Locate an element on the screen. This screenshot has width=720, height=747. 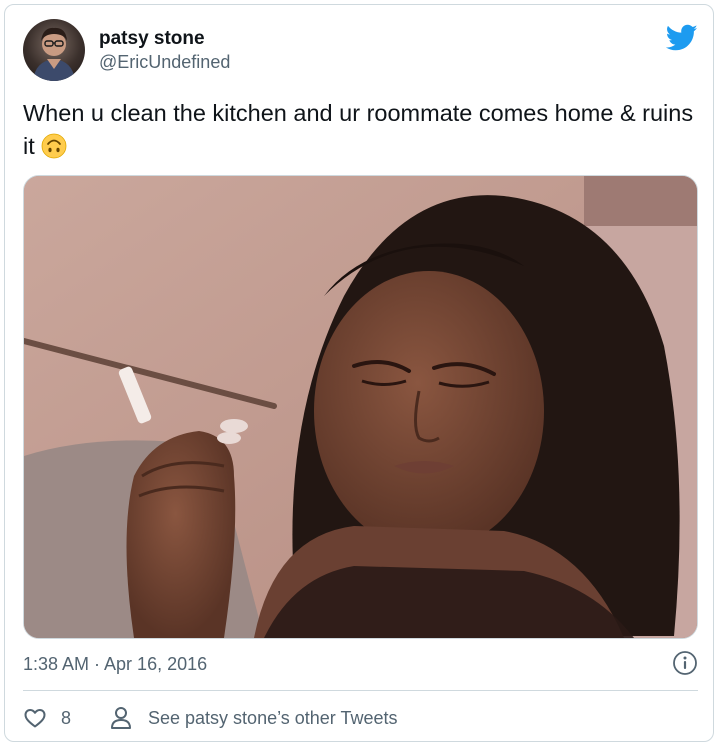
upside-down-face-icon is located at coordinates (54, 146).